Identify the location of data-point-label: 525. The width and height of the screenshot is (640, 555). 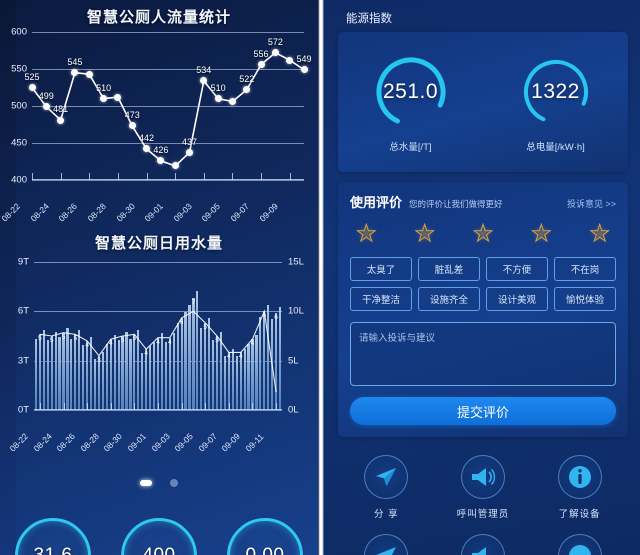
(32, 76).